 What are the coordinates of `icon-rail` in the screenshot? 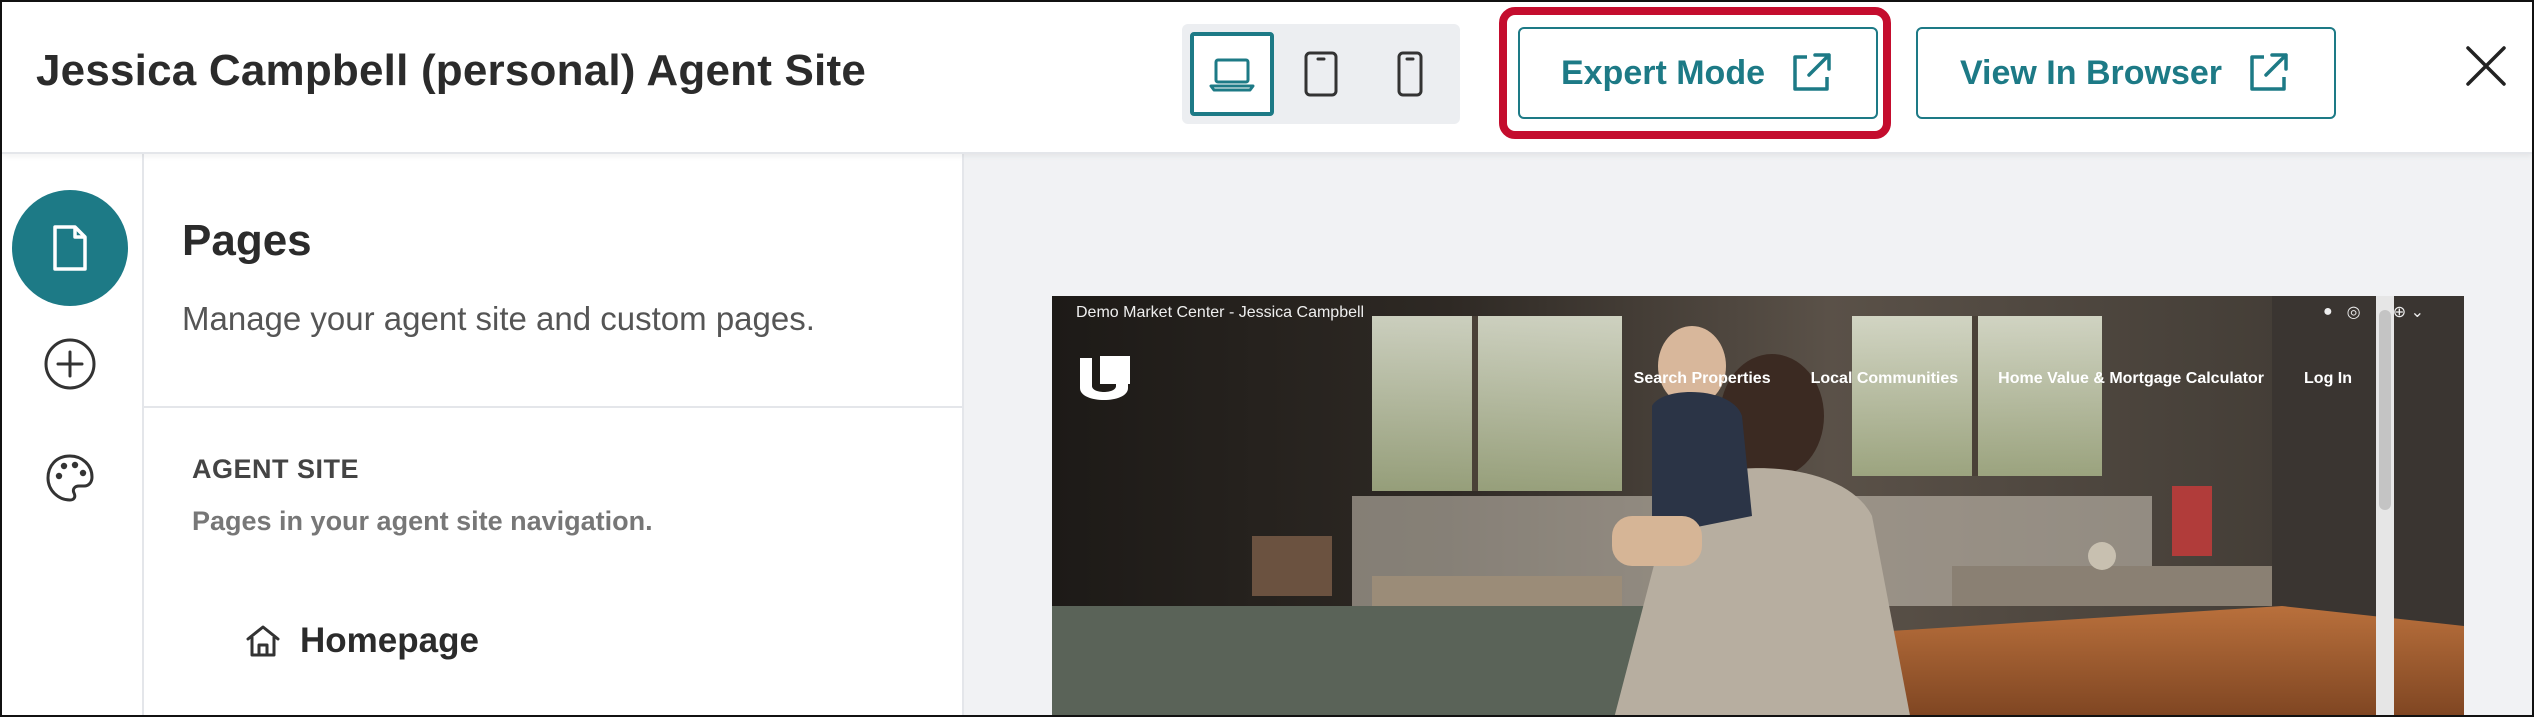 It's located at (73, 434).